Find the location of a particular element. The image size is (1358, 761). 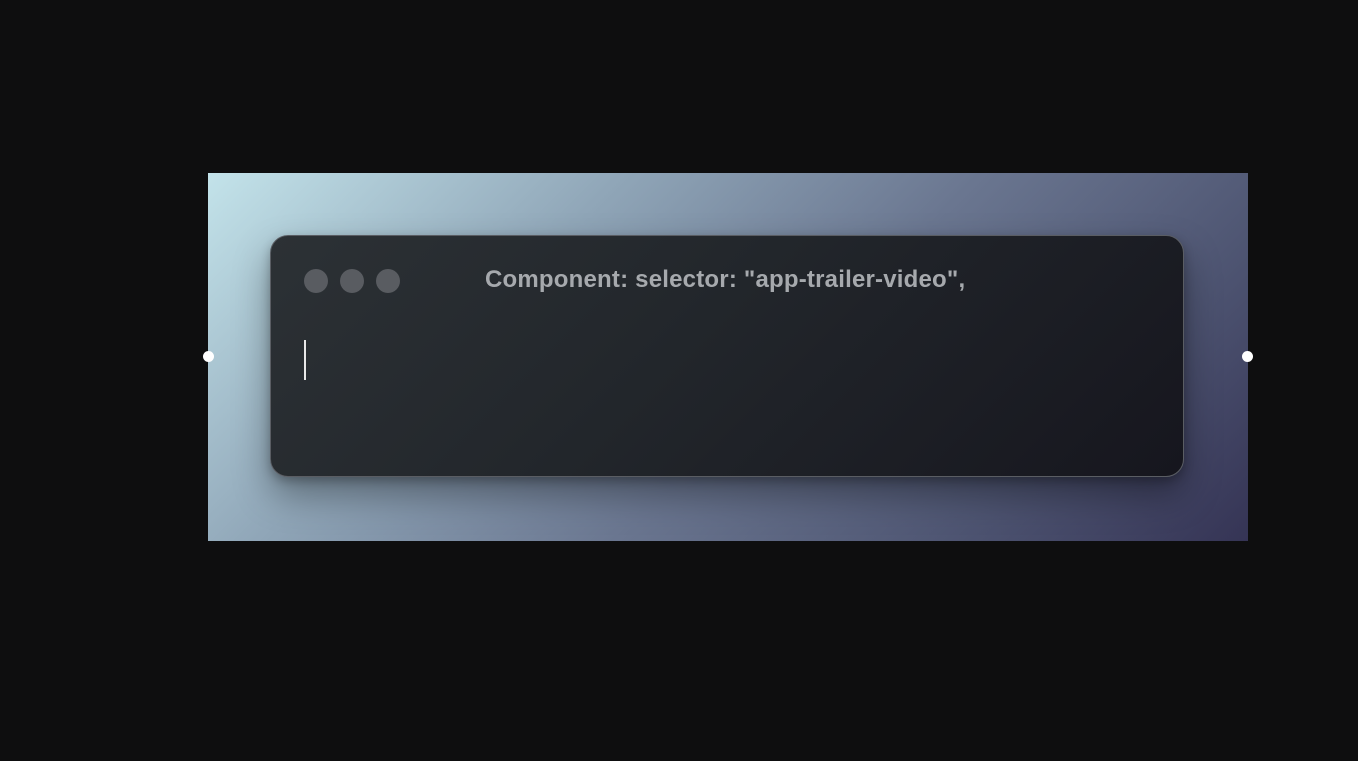

minimize-dot-icon is located at coordinates (352, 281).